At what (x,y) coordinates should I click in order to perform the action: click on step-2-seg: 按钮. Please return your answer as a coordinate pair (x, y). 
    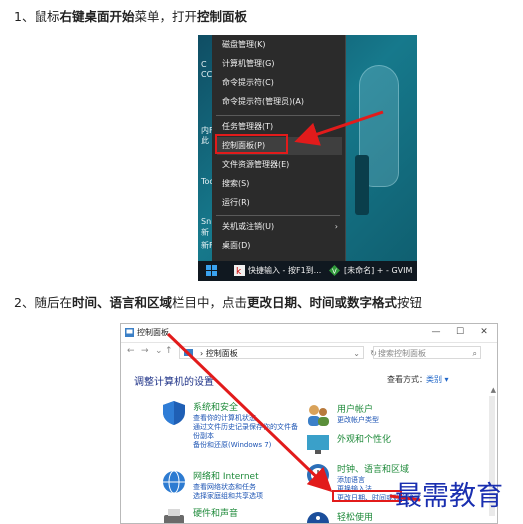
    Looking at the image, I should click on (410, 302).